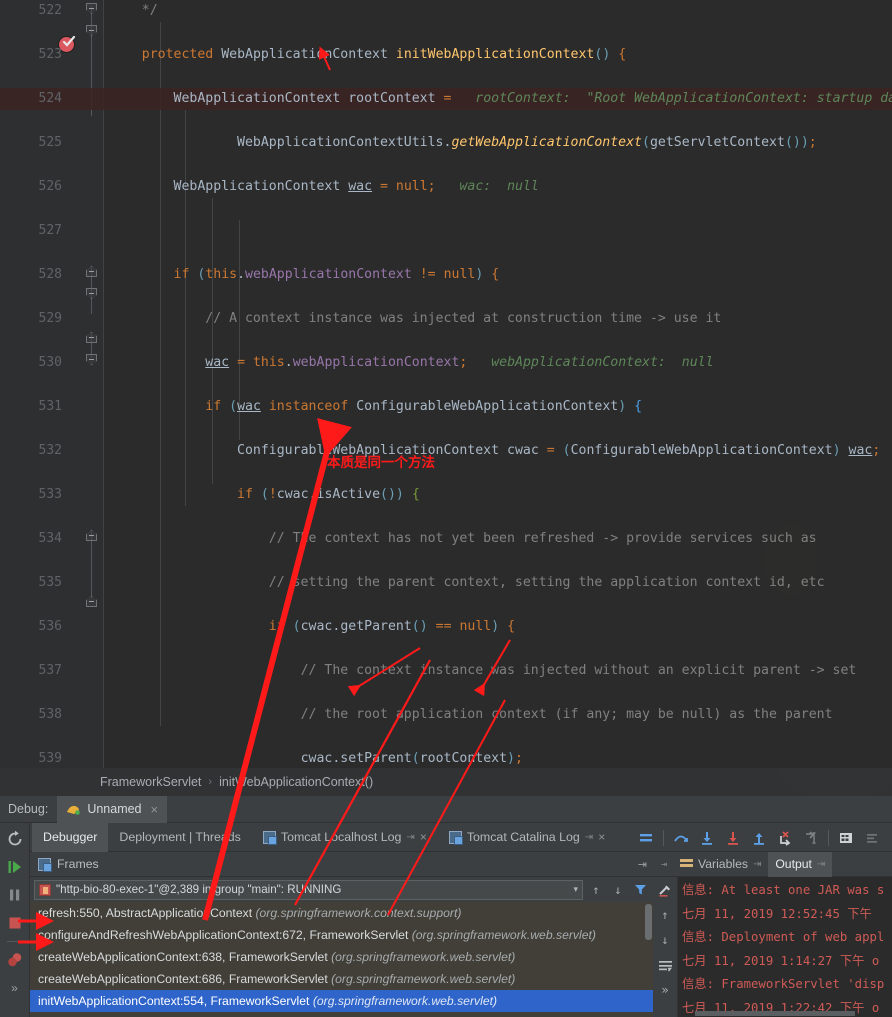  Describe the element at coordinates (648, 922) in the screenshot. I see `frames-scrollbar` at that location.